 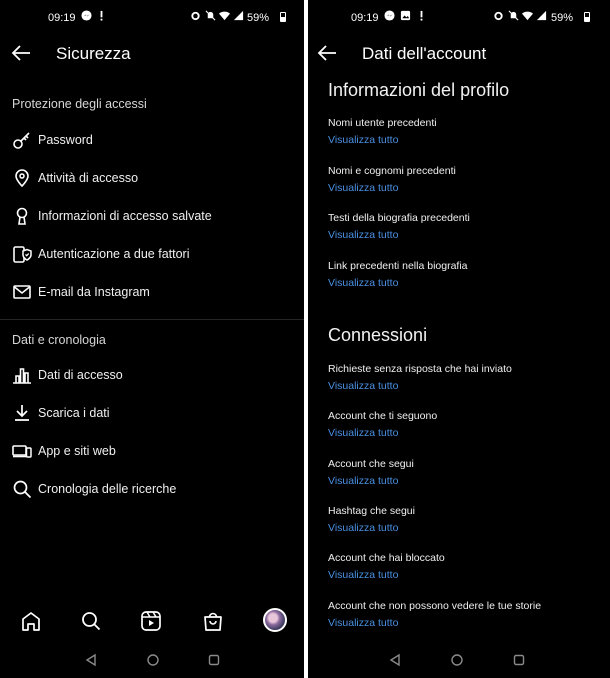 What do you see at coordinates (463, 132) in the screenshot?
I see `list-item: Nomi utente precedenti Visualizza tutto` at bounding box center [463, 132].